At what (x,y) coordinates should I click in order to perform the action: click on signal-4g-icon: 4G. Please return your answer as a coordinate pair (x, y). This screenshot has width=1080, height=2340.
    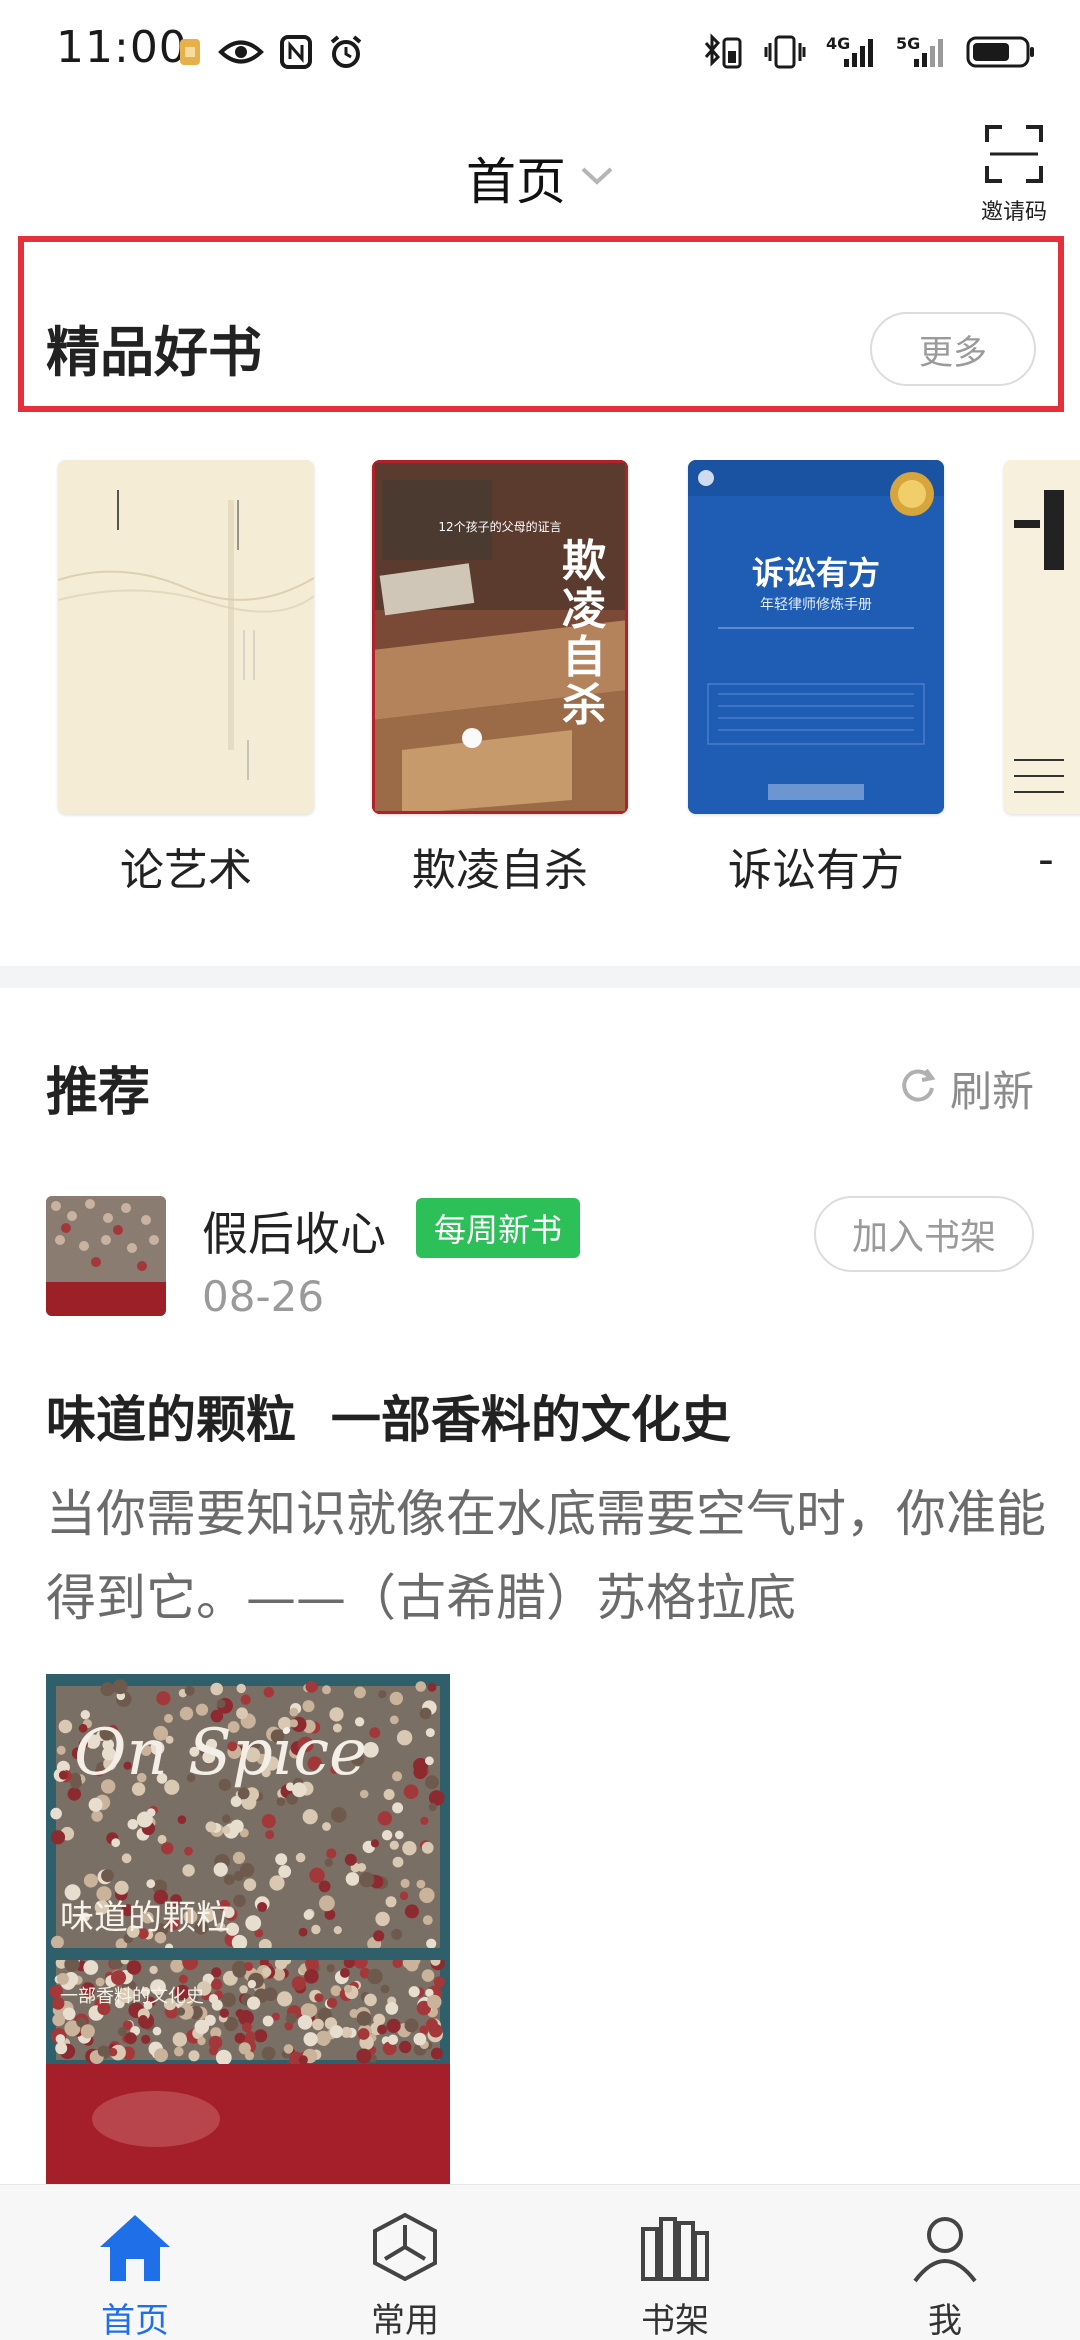
    Looking at the image, I should click on (851, 52).